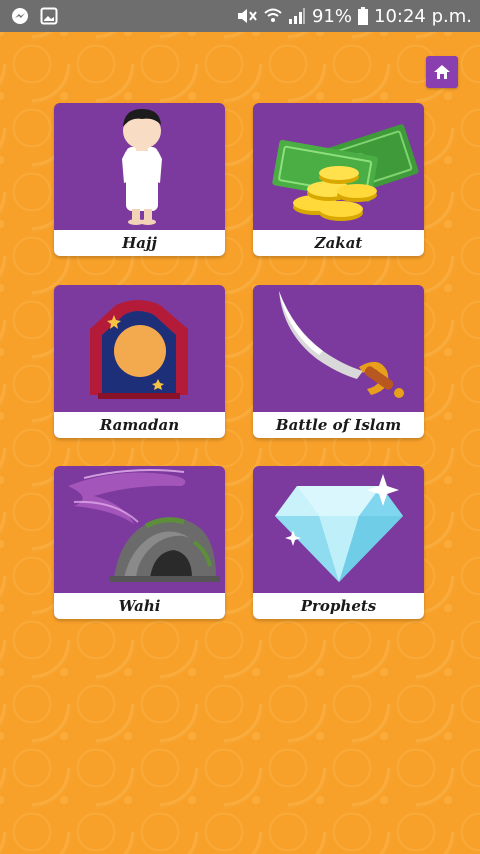  What do you see at coordinates (142, 167) in the screenshot?
I see `pilgrim-boy-icon` at bounding box center [142, 167].